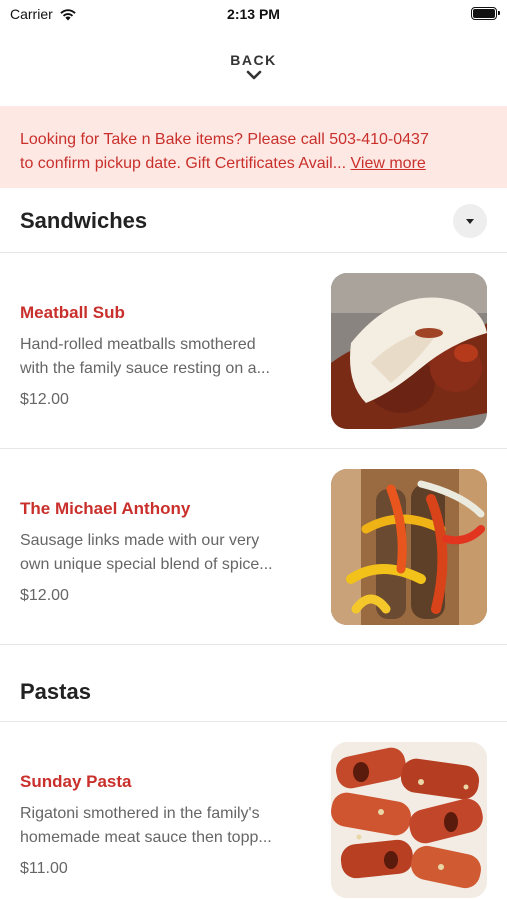 The image size is (507, 900). What do you see at coordinates (253, 220) in the screenshot?
I see `section-header-sandwiches: Sandwiches` at bounding box center [253, 220].